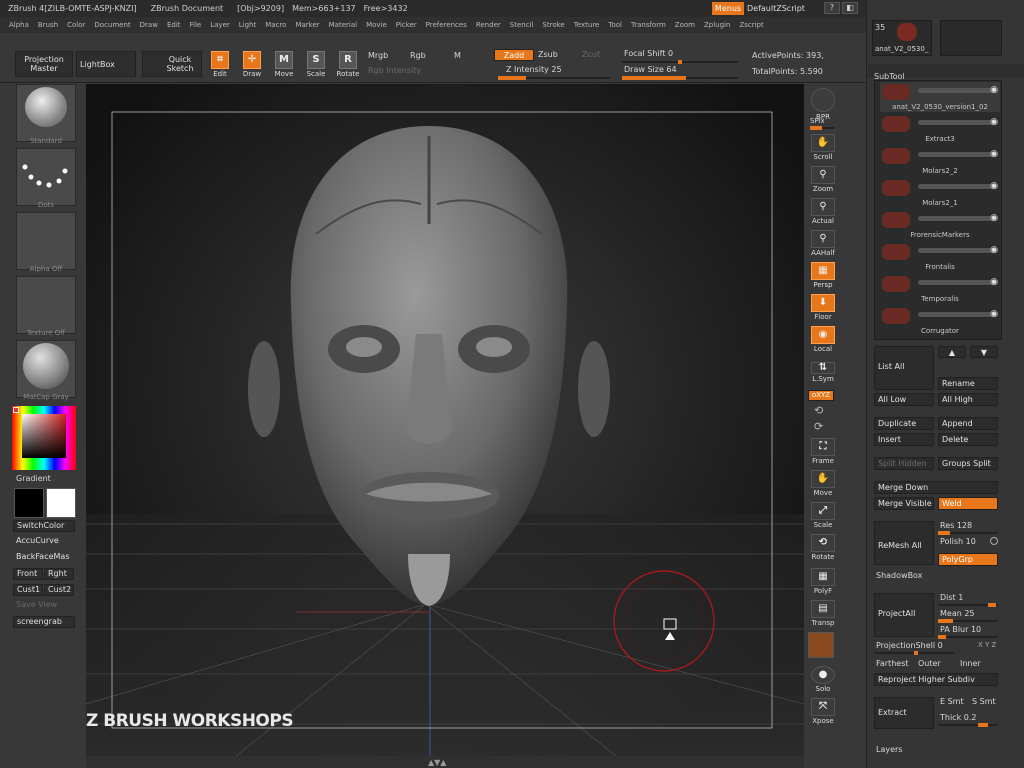 The image size is (1024, 768). I want to click on tray-toggle-icon: ▲▼▲, so click(437, 762).